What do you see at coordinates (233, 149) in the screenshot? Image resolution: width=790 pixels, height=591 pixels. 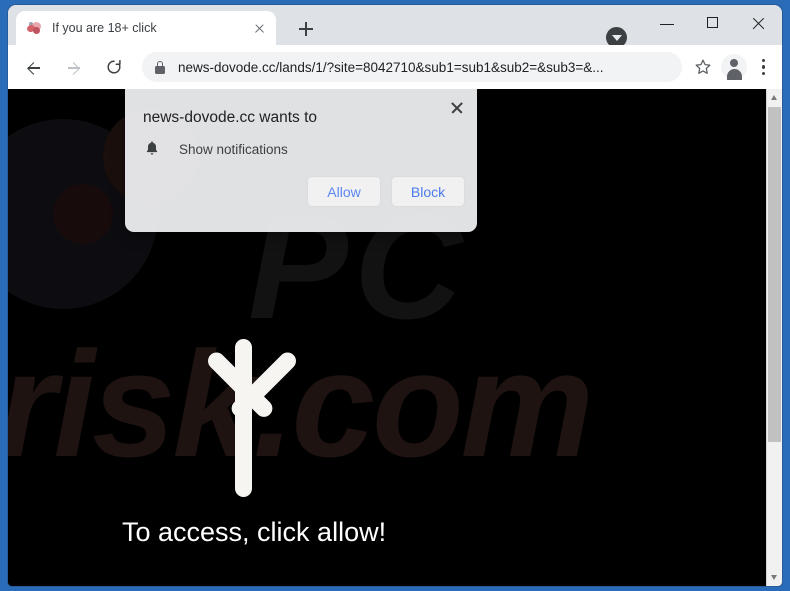 I see `permission-label: Show notifications` at bounding box center [233, 149].